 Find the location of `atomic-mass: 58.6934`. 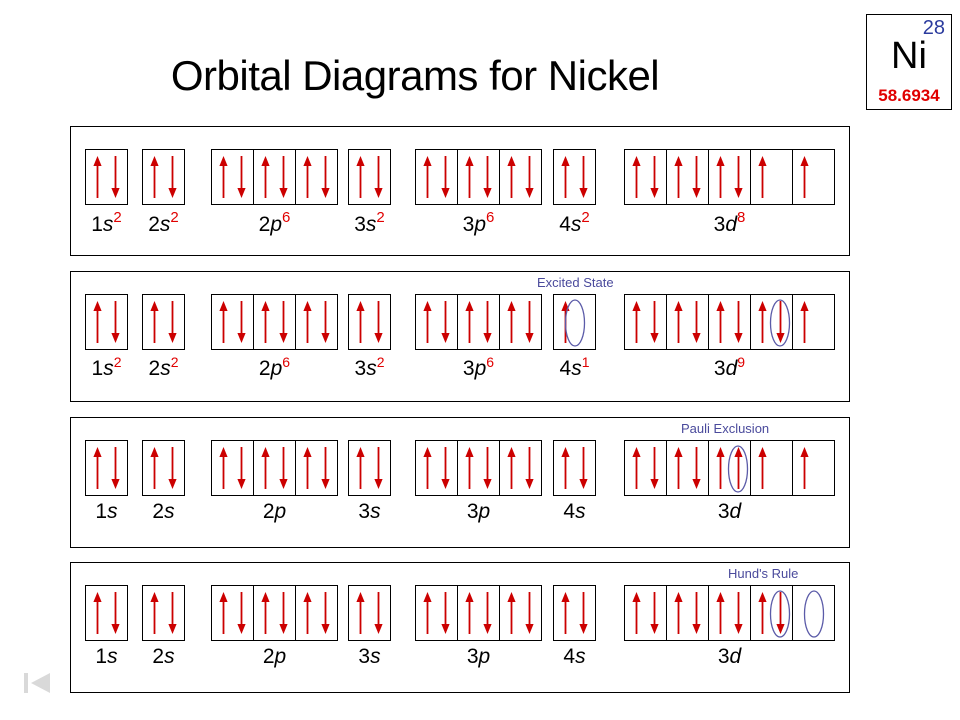

atomic-mass: 58.6934 is located at coordinates (909, 95).